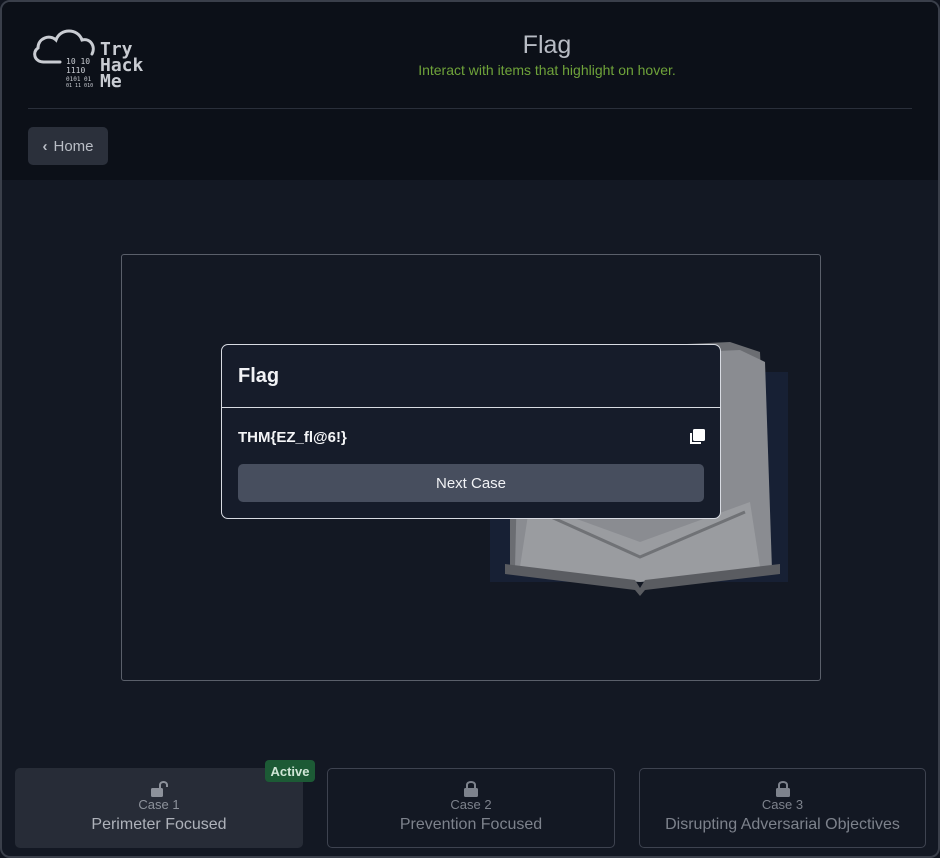 This screenshot has width=940, height=858. Describe the element at coordinates (782, 824) in the screenshot. I see `case-name: Disrupting Adversarial Objectives` at that location.